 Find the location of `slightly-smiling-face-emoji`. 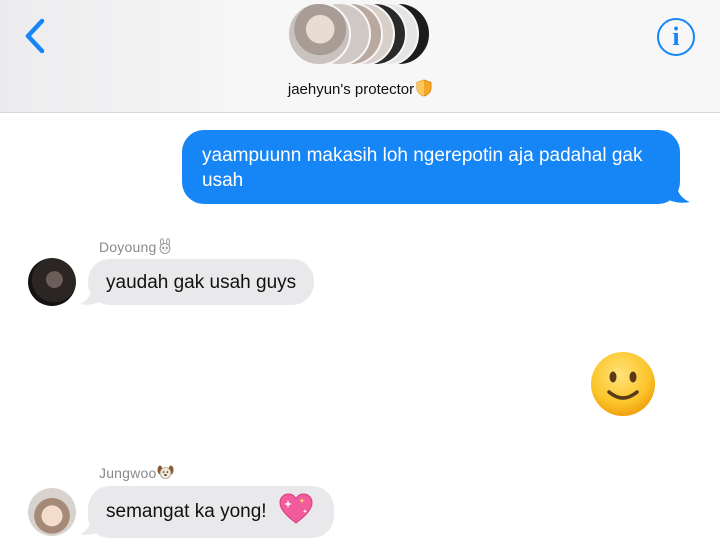

slightly-smiling-face-emoji is located at coordinates (623, 384).